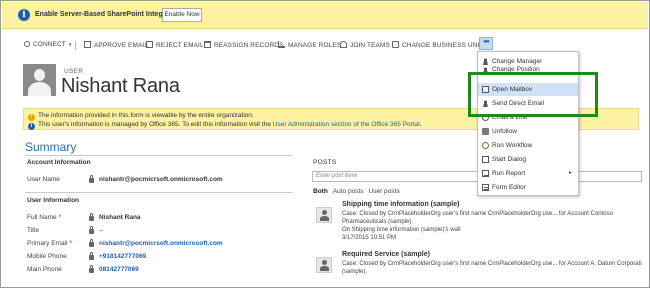  I want to click on reassign-records-icon, so click(207, 44).